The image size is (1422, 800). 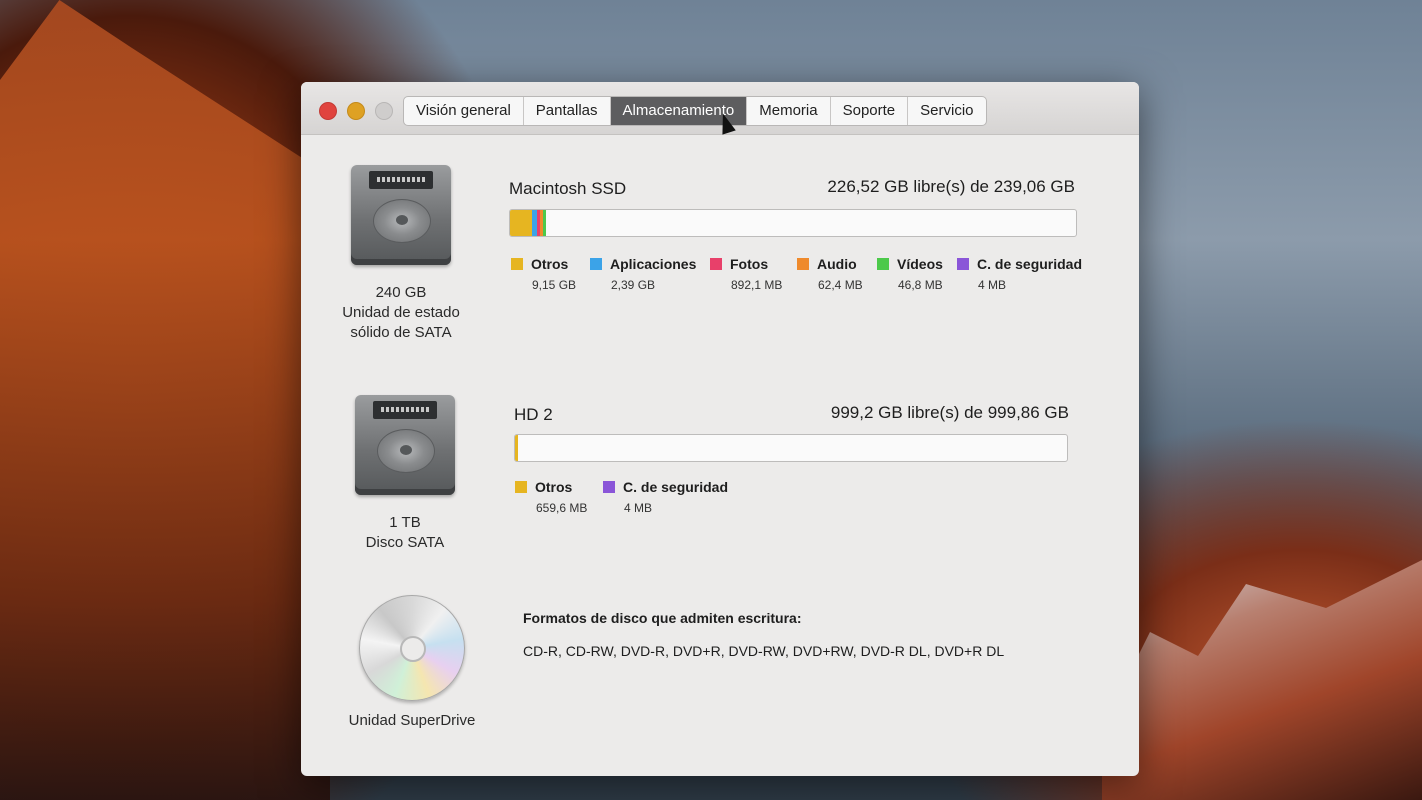 I want to click on drive-capacity: 240 GB, so click(x=401, y=292).